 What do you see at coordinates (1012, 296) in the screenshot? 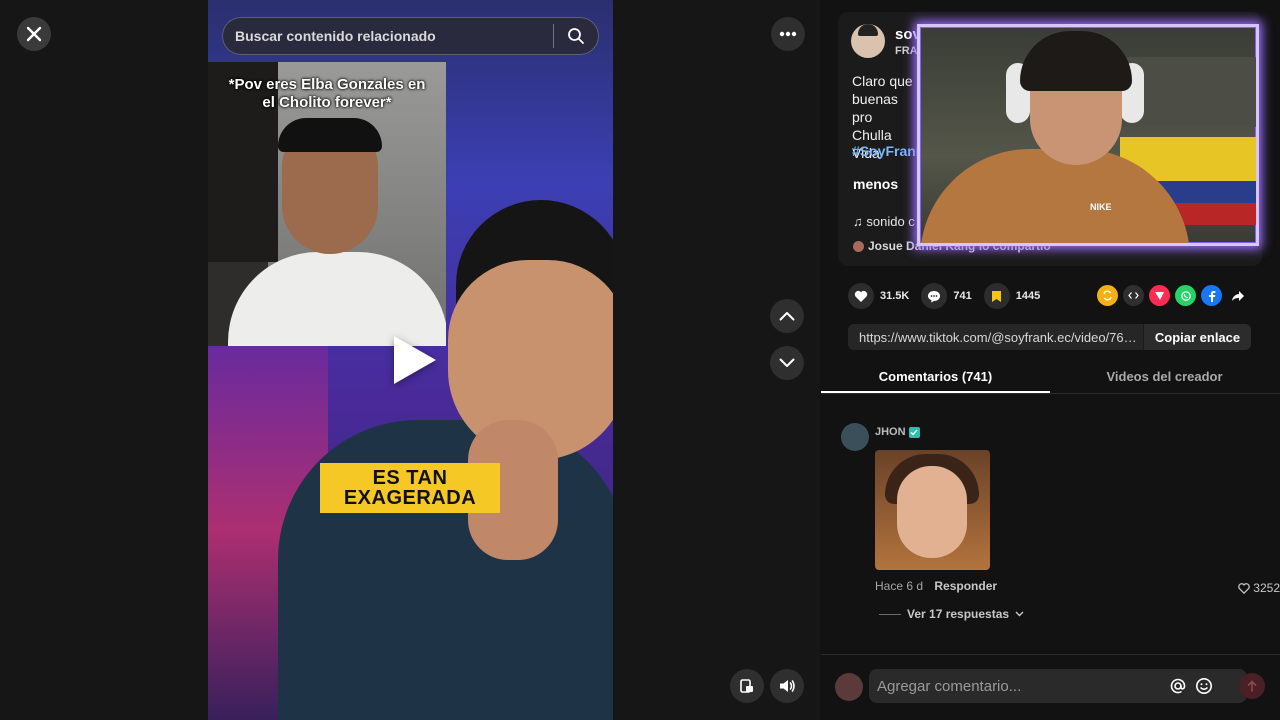
I see `save-action: 1445` at bounding box center [1012, 296].